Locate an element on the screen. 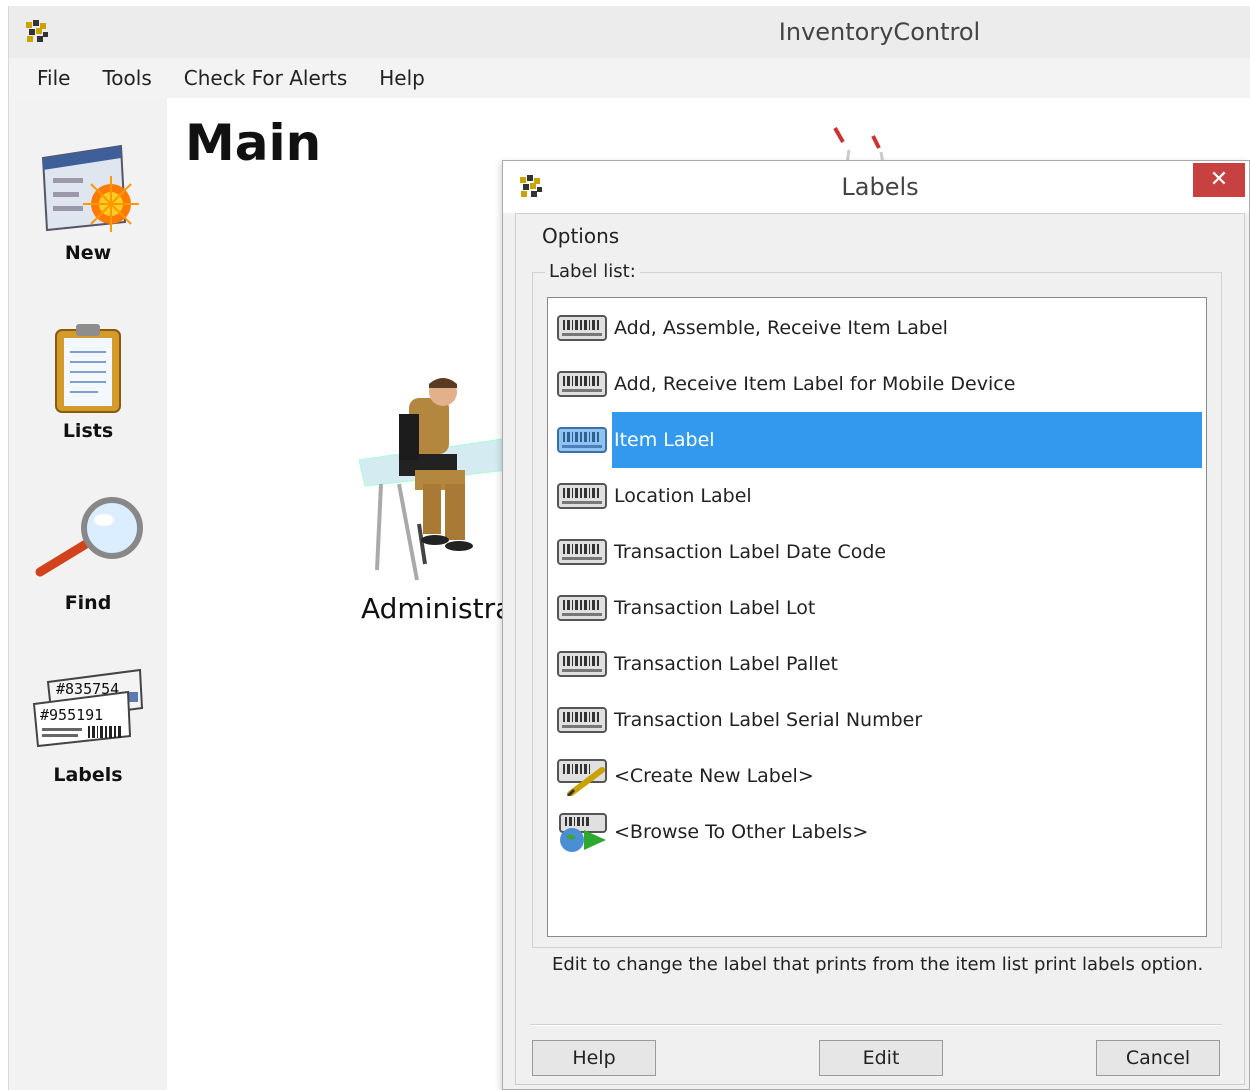 The width and height of the screenshot is (1250, 1090). new-form-icon is located at coordinates (90, 188).